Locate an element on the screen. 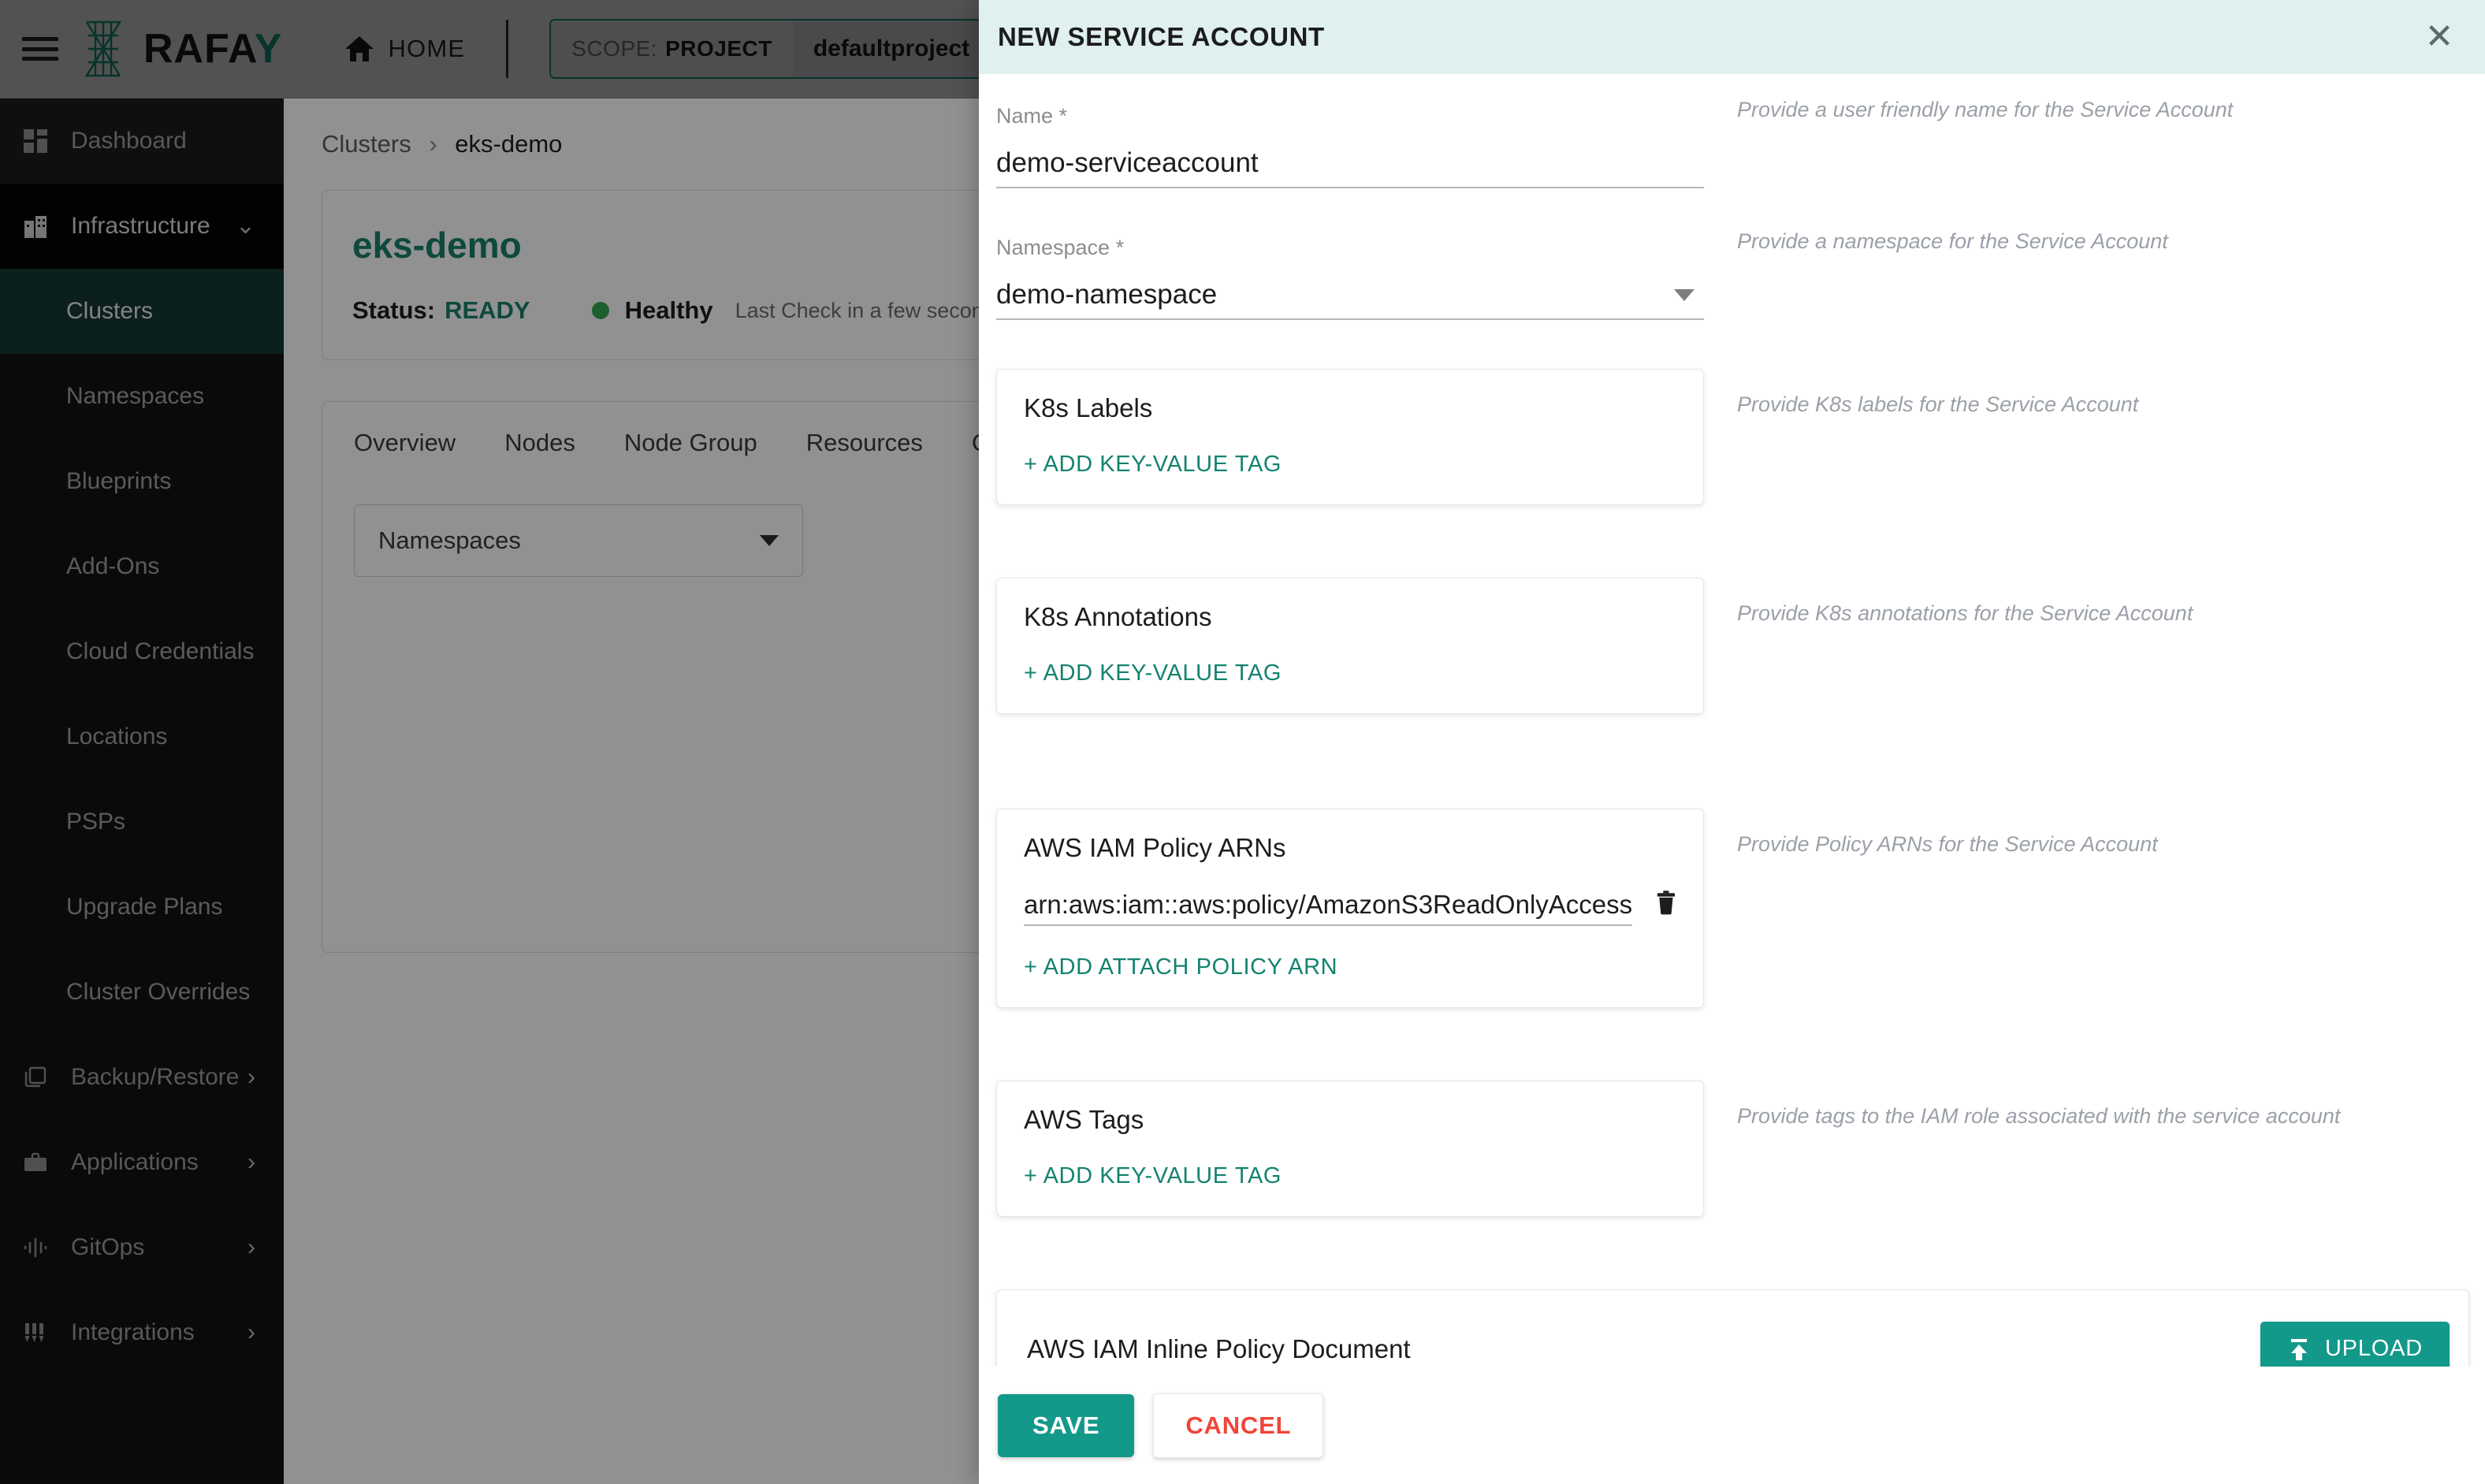 This screenshot has height=1484, width=2485. inline-policy-panel: AWS IAM Inline Policy Document UPLOAD is located at coordinates (1732, 1328).